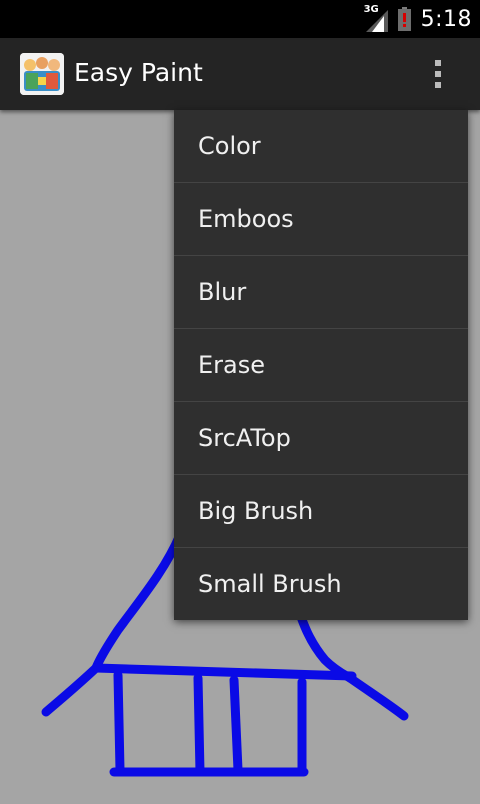 This screenshot has width=480, height=804. Describe the element at coordinates (321, 146) in the screenshot. I see `menu-item-color: Color` at that location.